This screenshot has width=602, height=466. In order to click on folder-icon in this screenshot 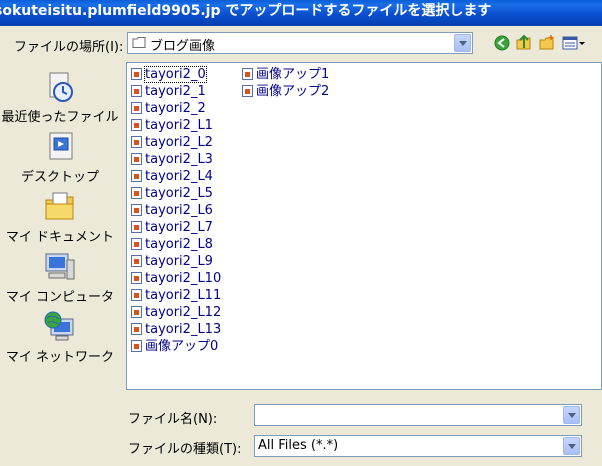, I will do `click(139, 42)`.